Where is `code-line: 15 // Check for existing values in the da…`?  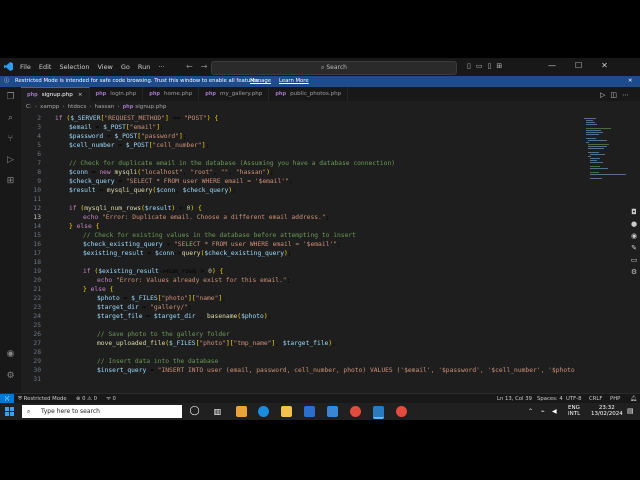
code-line: 15 // Check for existing values in the da… is located at coordinates (298, 235).